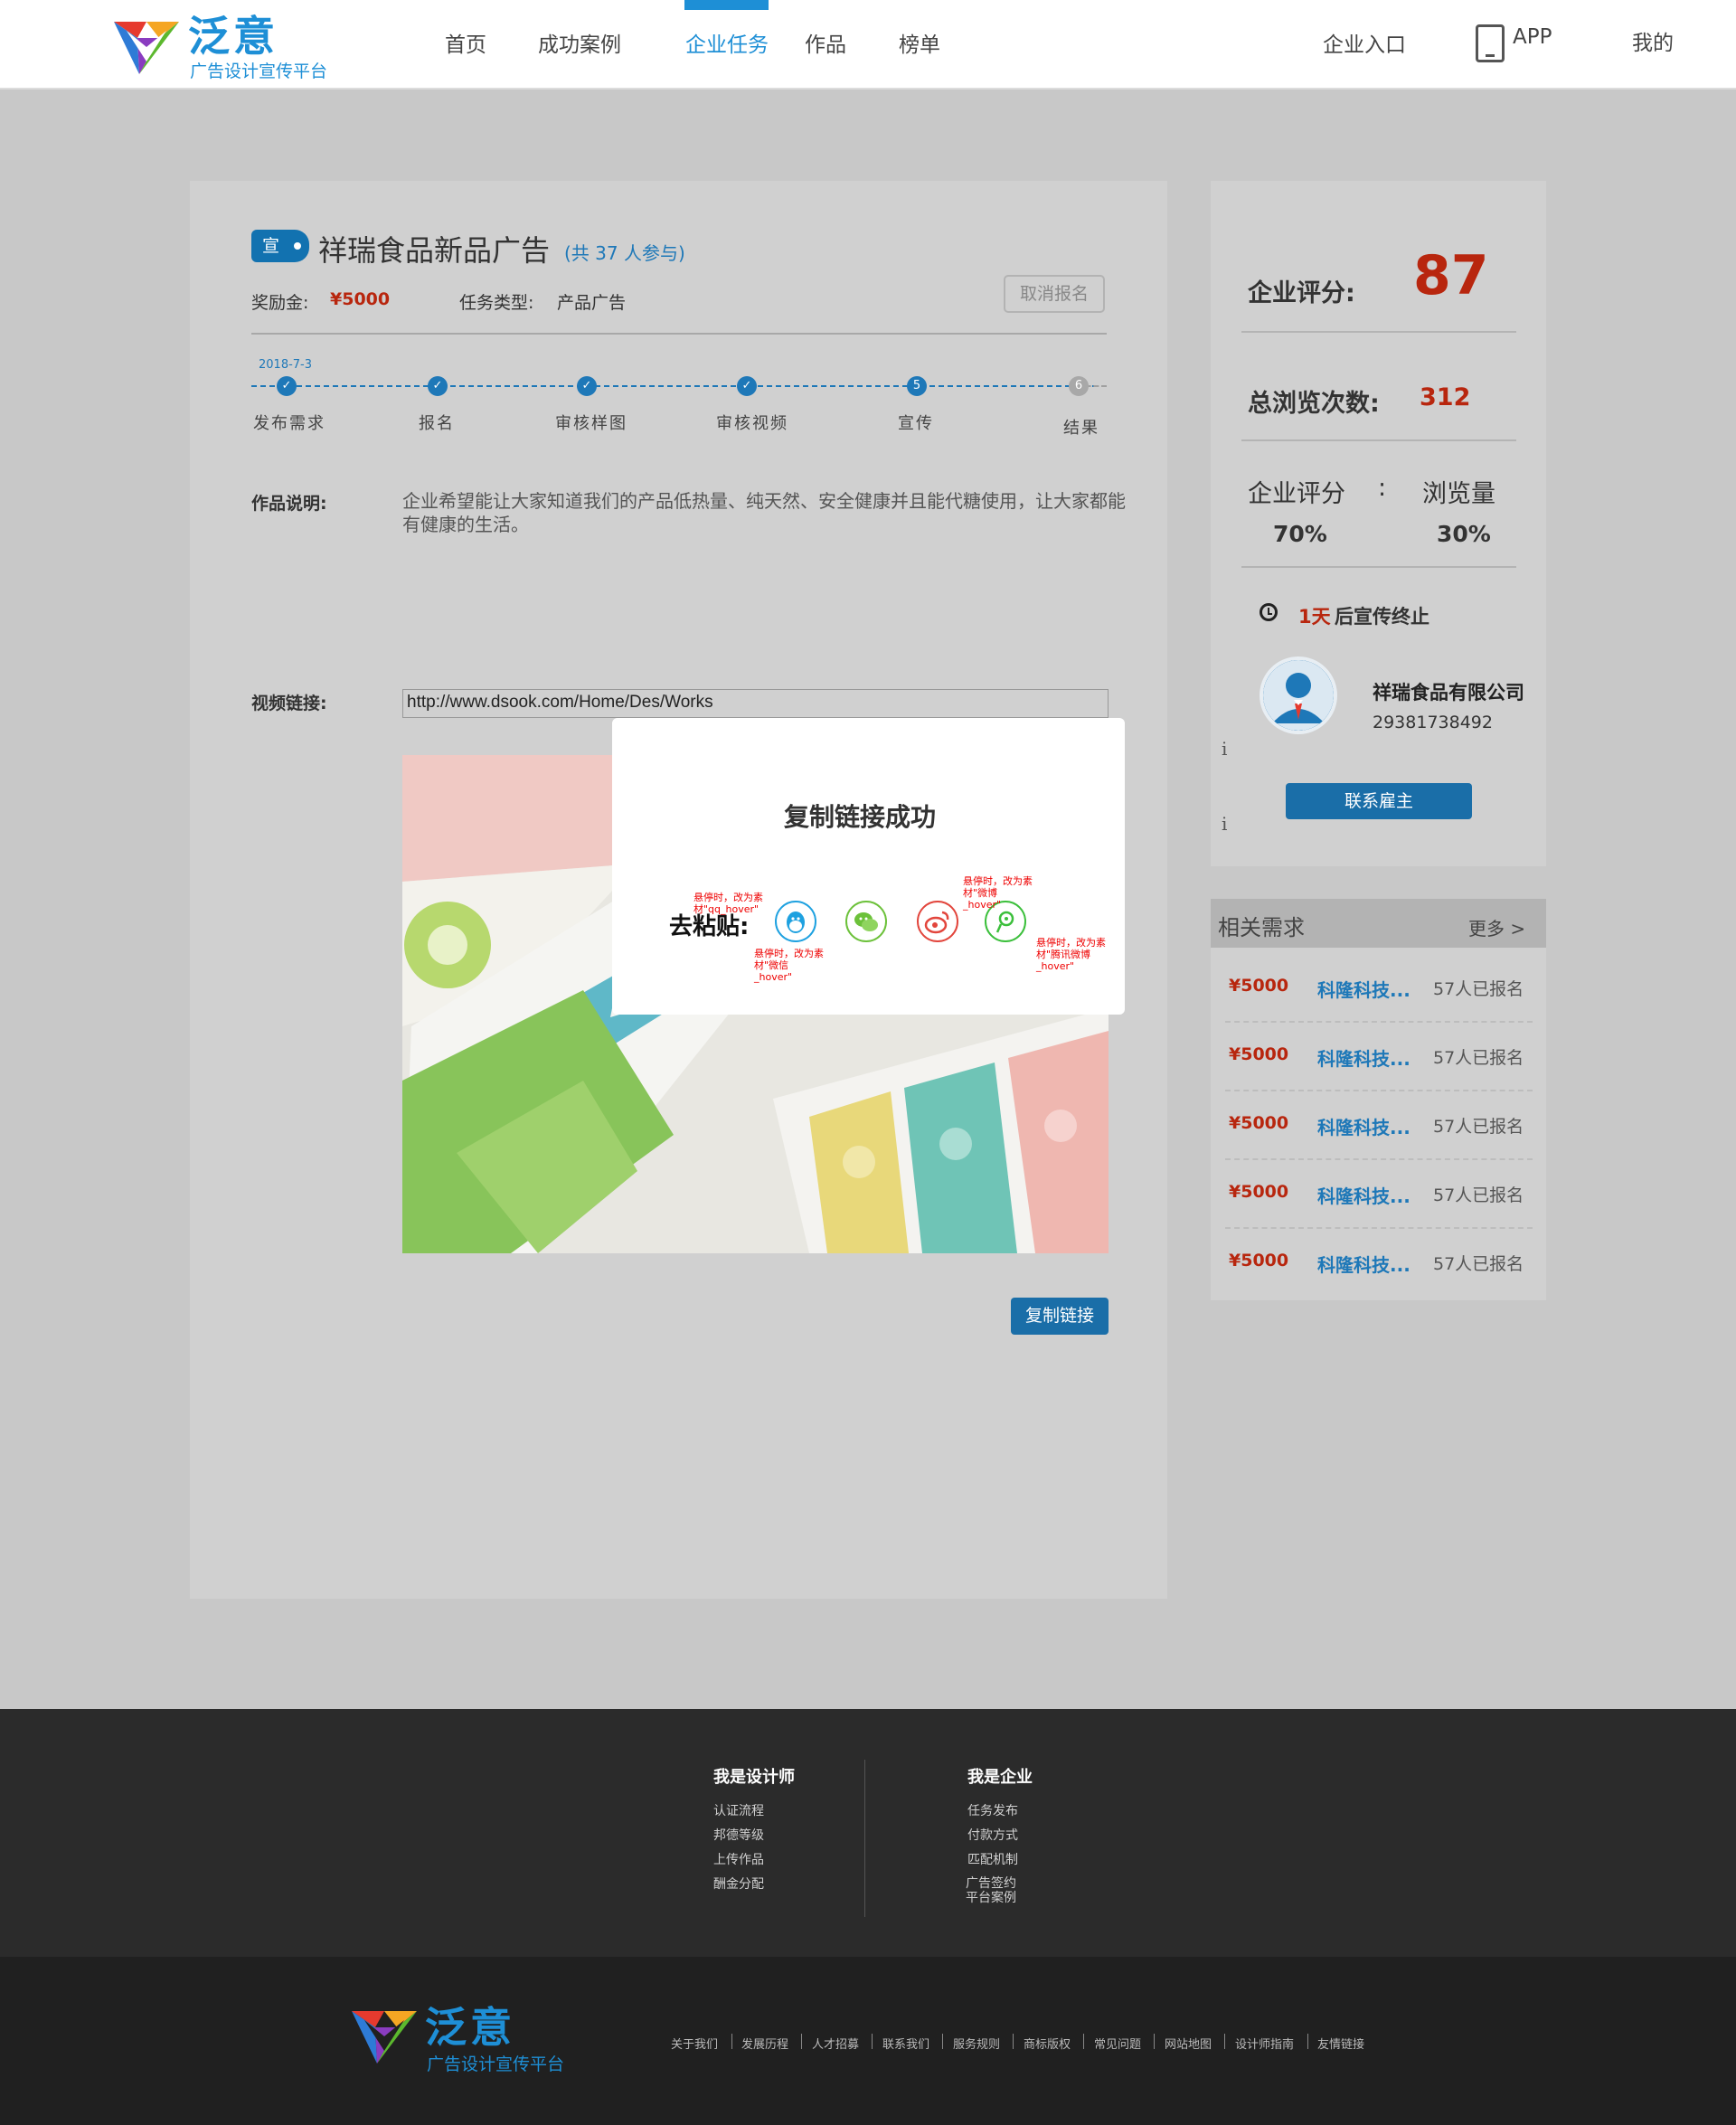 This screenshot has width=1736, height=2125. Describe the element at coordinates (1301, 293) in the screenshot. I see `score-label: 企业评分:` at that location.